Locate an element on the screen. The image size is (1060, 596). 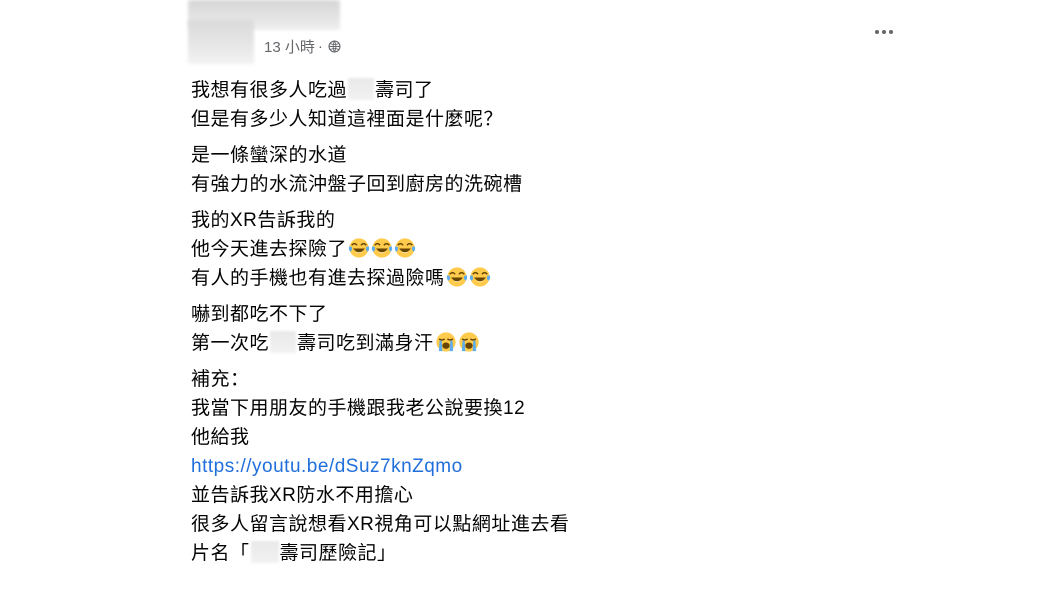
post-text: 片名「 is located at coordinates (220, 553).